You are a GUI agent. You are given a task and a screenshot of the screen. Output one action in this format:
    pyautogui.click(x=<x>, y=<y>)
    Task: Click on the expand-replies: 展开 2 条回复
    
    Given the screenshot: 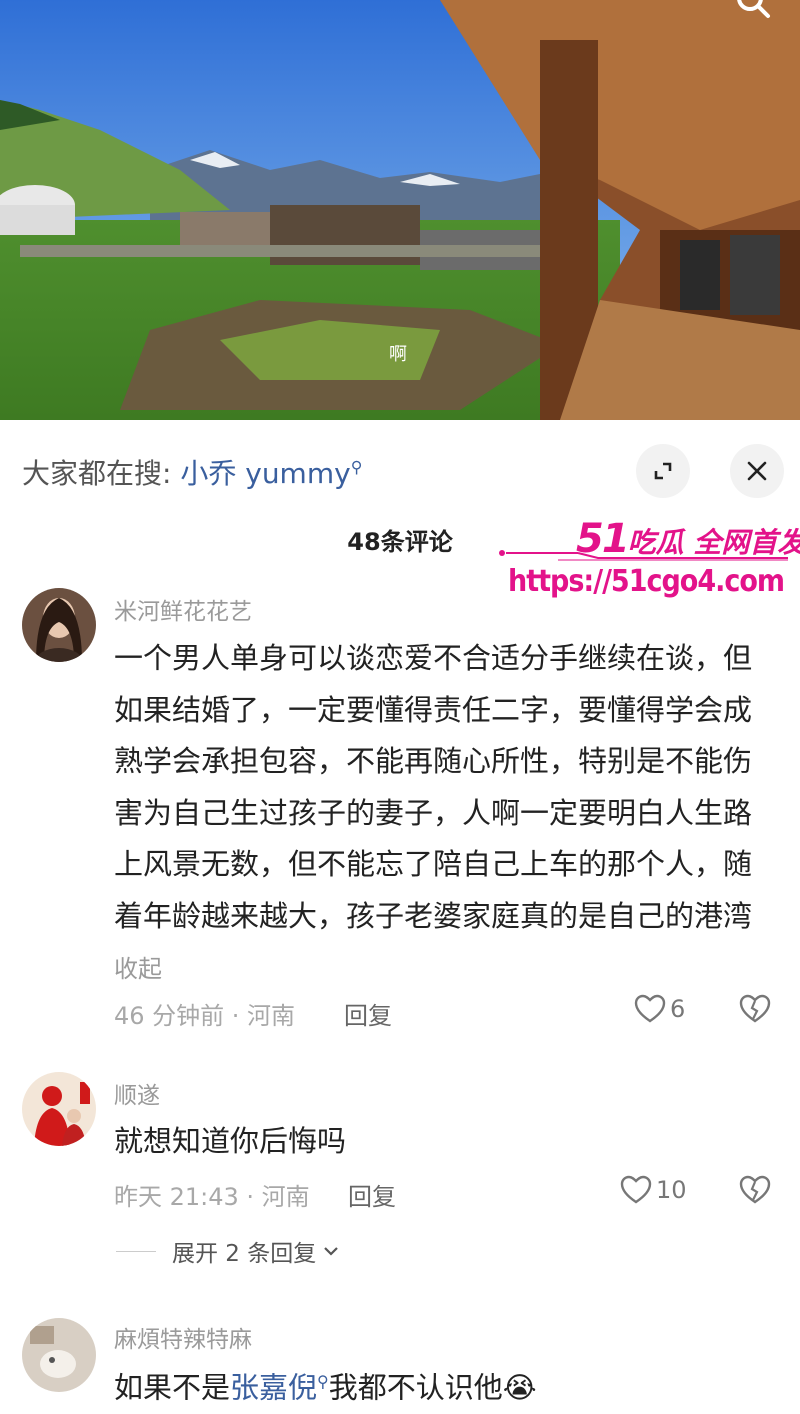 What is the action you would take?
    pyautogui.click(x=228, y=1251)
    